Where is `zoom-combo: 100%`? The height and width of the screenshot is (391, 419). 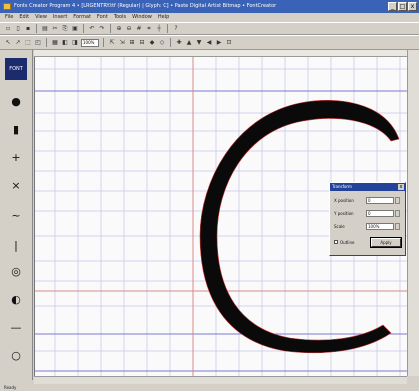
zoom-combo: 100% is located at coordinates (90, 42).